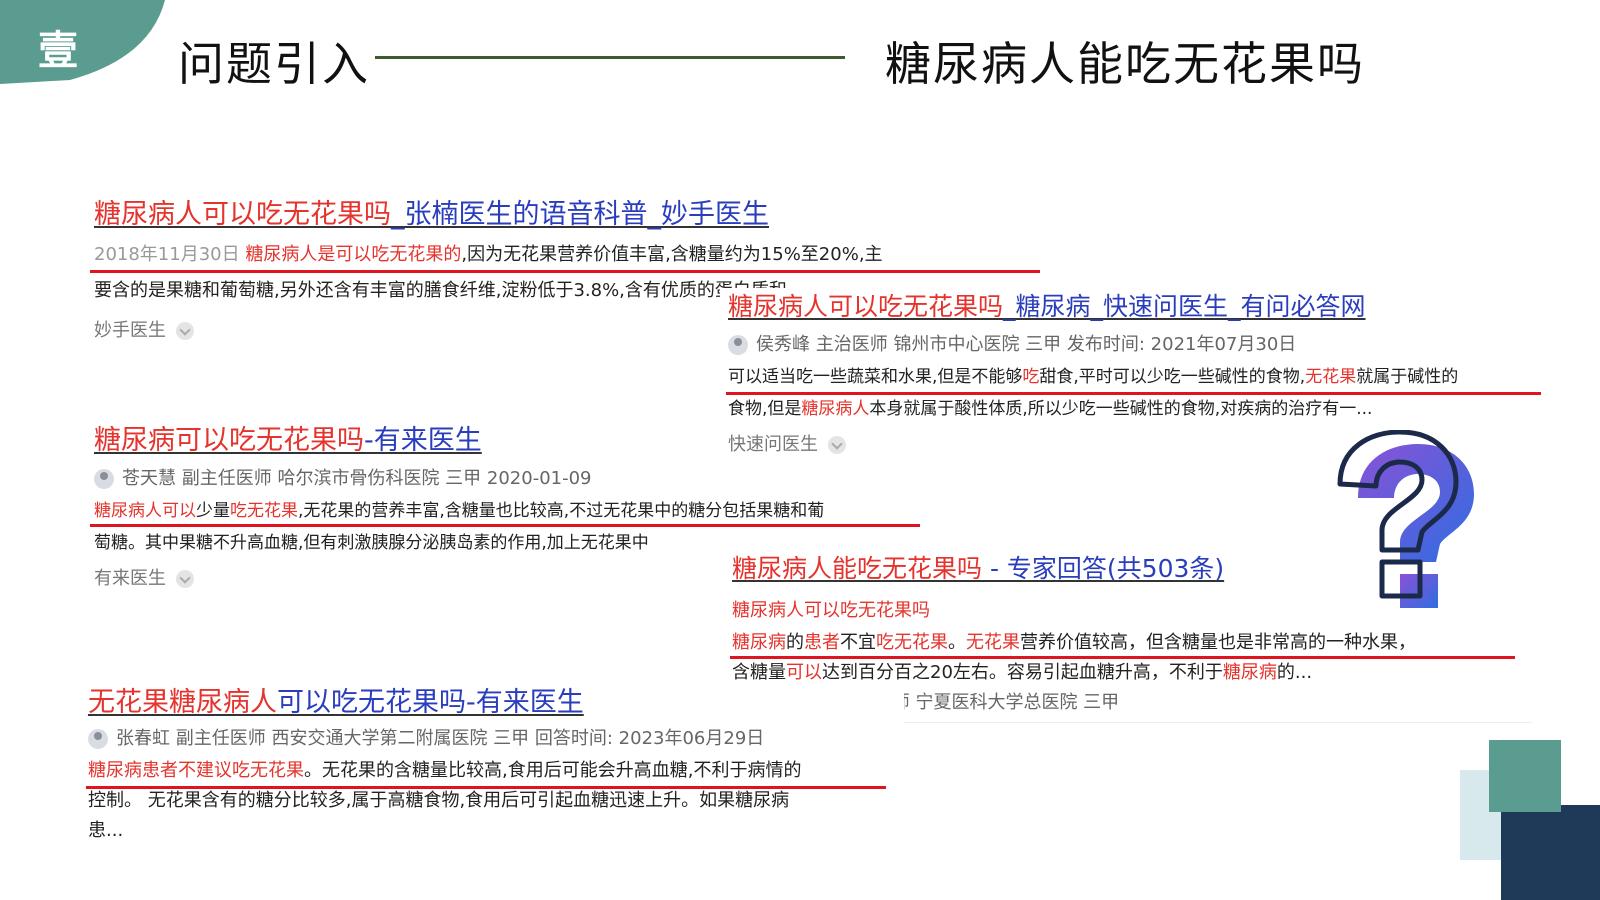  Describe the element at coordinates (1047, 307) in the screenshot. I see `result-title-link: 糖尿病人可以吃无花果吗_糖尿病_快速问医生_有问必答网` at that location.